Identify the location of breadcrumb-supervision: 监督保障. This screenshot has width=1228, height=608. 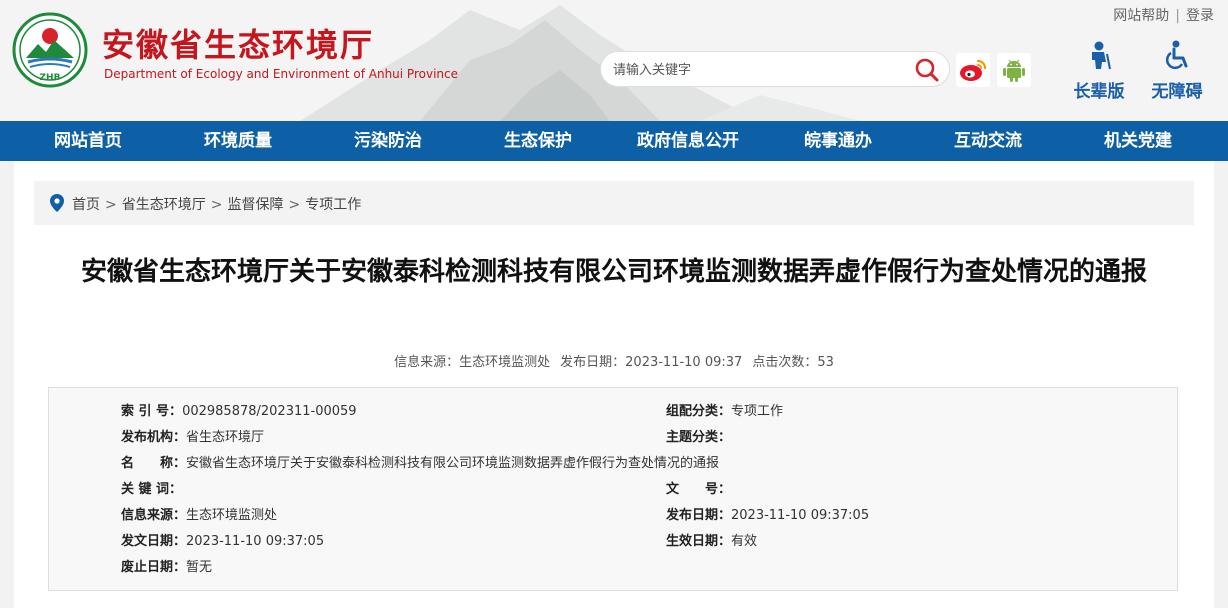
(255, 205).